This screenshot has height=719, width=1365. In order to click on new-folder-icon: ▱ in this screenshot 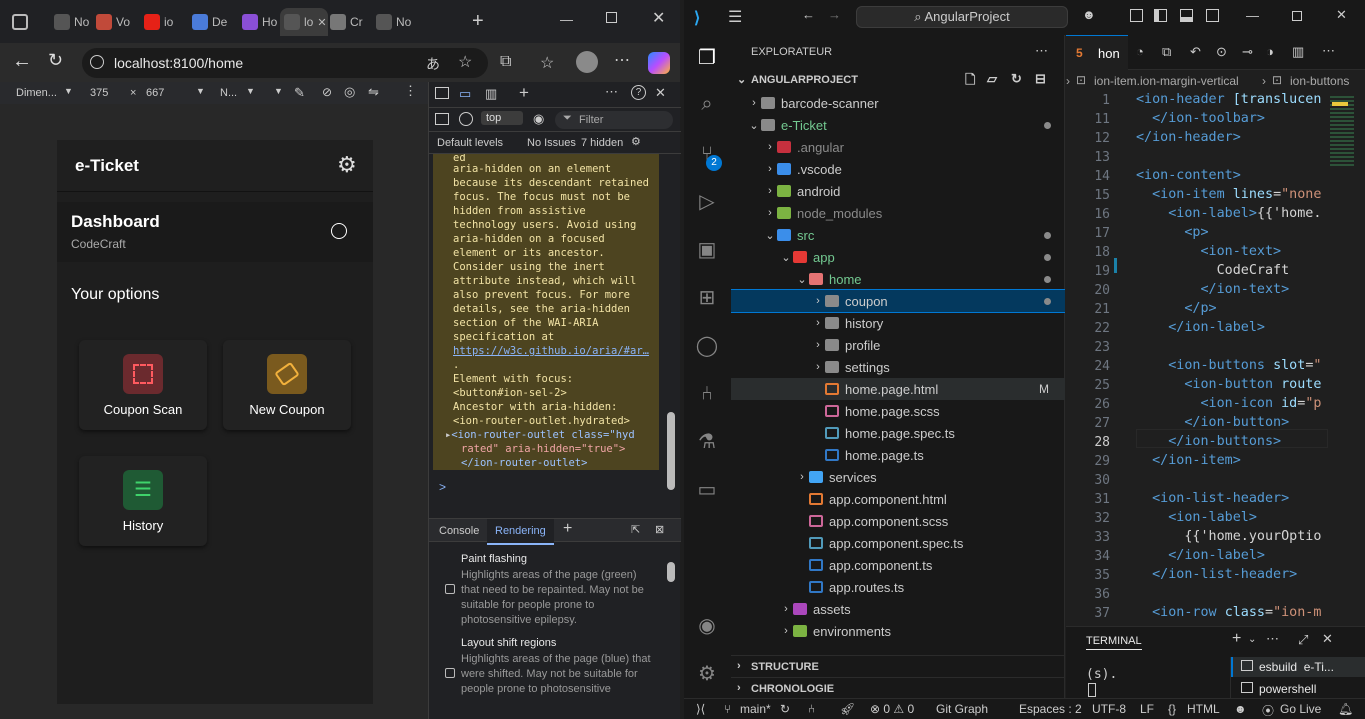, I will do `click(992, 79)`.